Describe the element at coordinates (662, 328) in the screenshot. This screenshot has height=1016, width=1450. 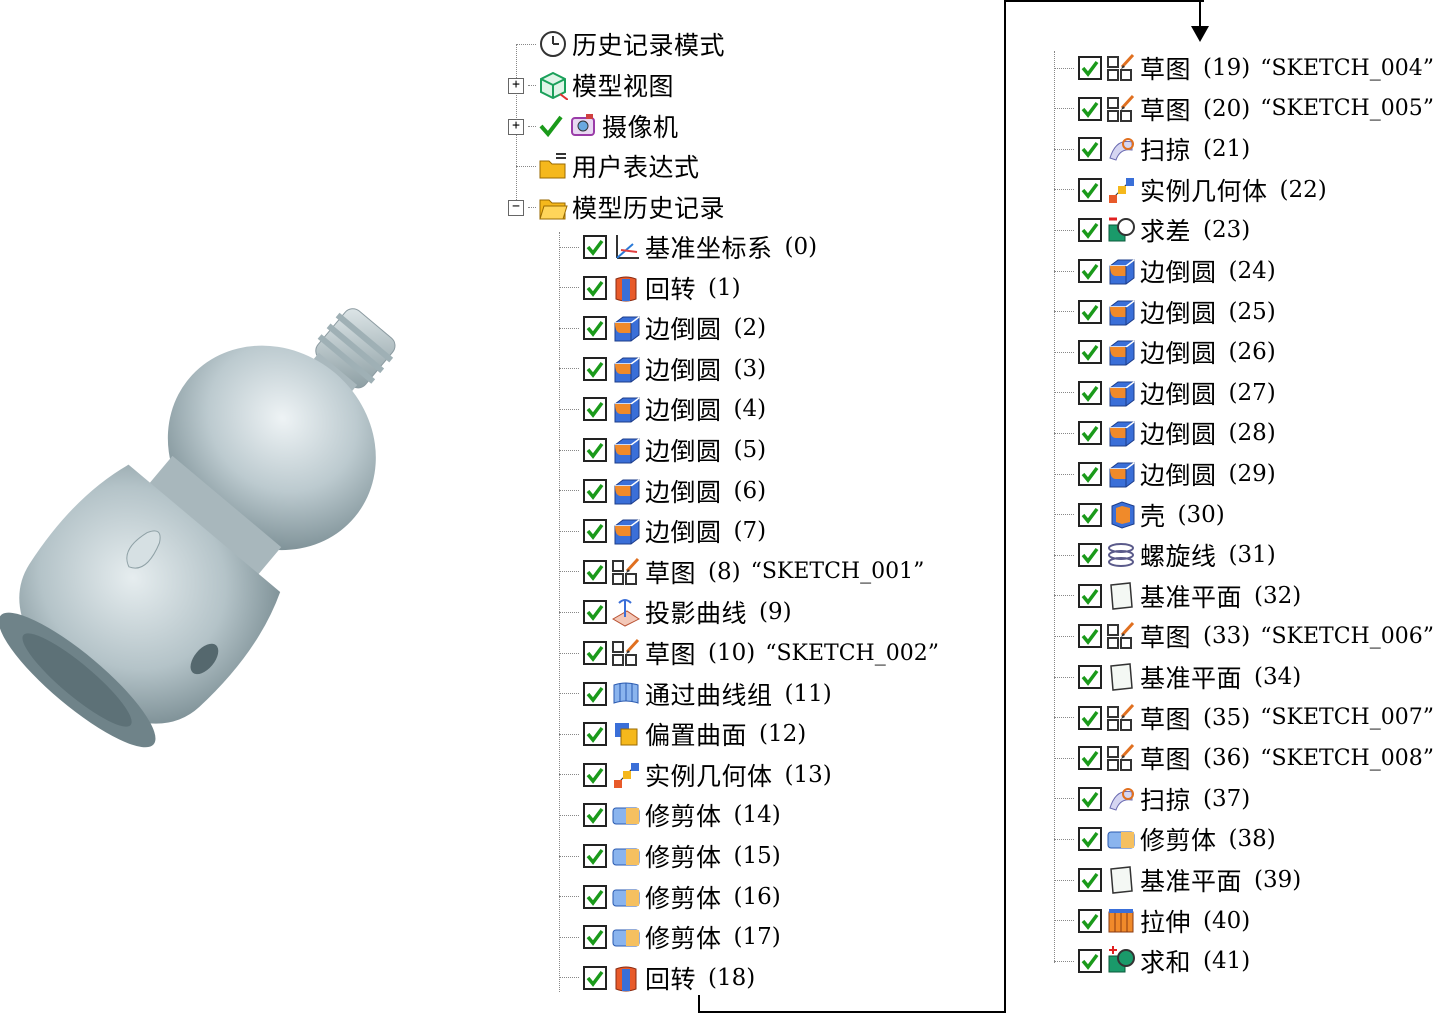
I see `feature-row: 边倒圆 (2)` at that location.